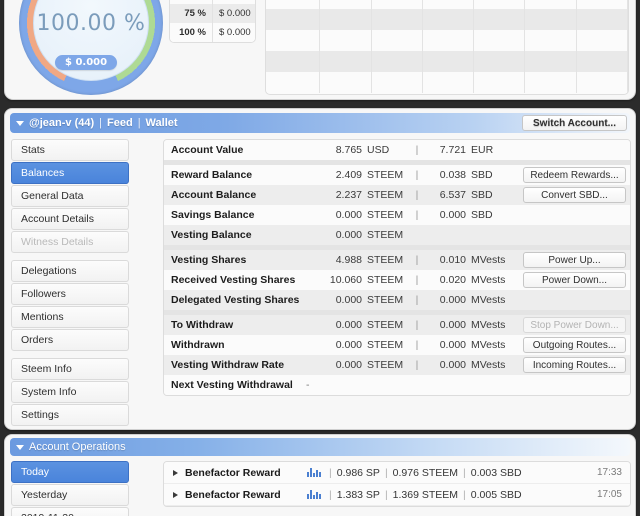 The image size is (640, 516). Describe the element at coordinates (425, 472) in the screenshot. I see `operation-steem-value: 0.976 STEEM` at that location.